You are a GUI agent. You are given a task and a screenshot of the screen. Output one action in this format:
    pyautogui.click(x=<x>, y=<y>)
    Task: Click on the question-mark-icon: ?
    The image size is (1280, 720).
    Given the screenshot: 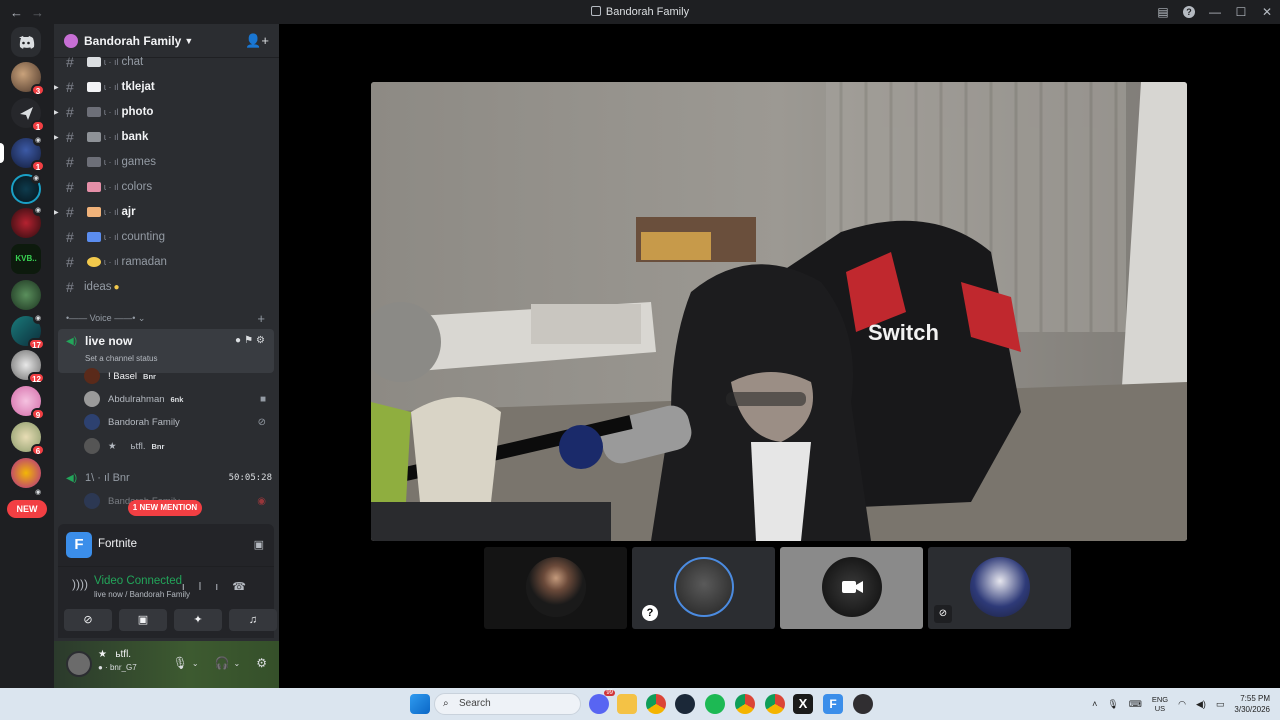 What is the action you would take?
    pyautogui.click(x=650, y=613)
    